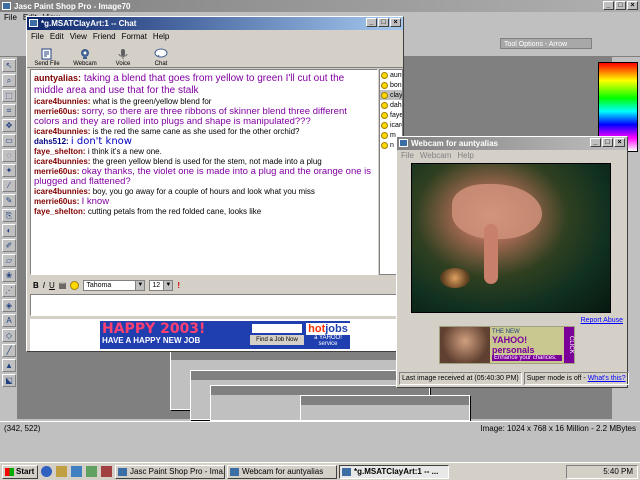 This screenshot has width=640, height=480. I want to click on user-list-item-selected: claychik, so click(391, 95).